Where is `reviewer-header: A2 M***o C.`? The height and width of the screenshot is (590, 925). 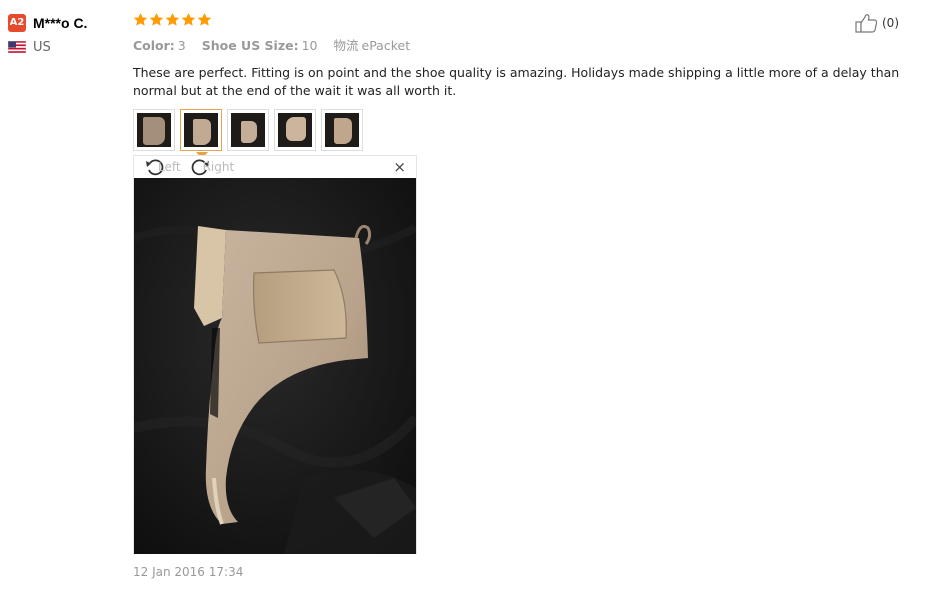
reviewer-header: A2 M***o C. is located at coordinates (68, 22).